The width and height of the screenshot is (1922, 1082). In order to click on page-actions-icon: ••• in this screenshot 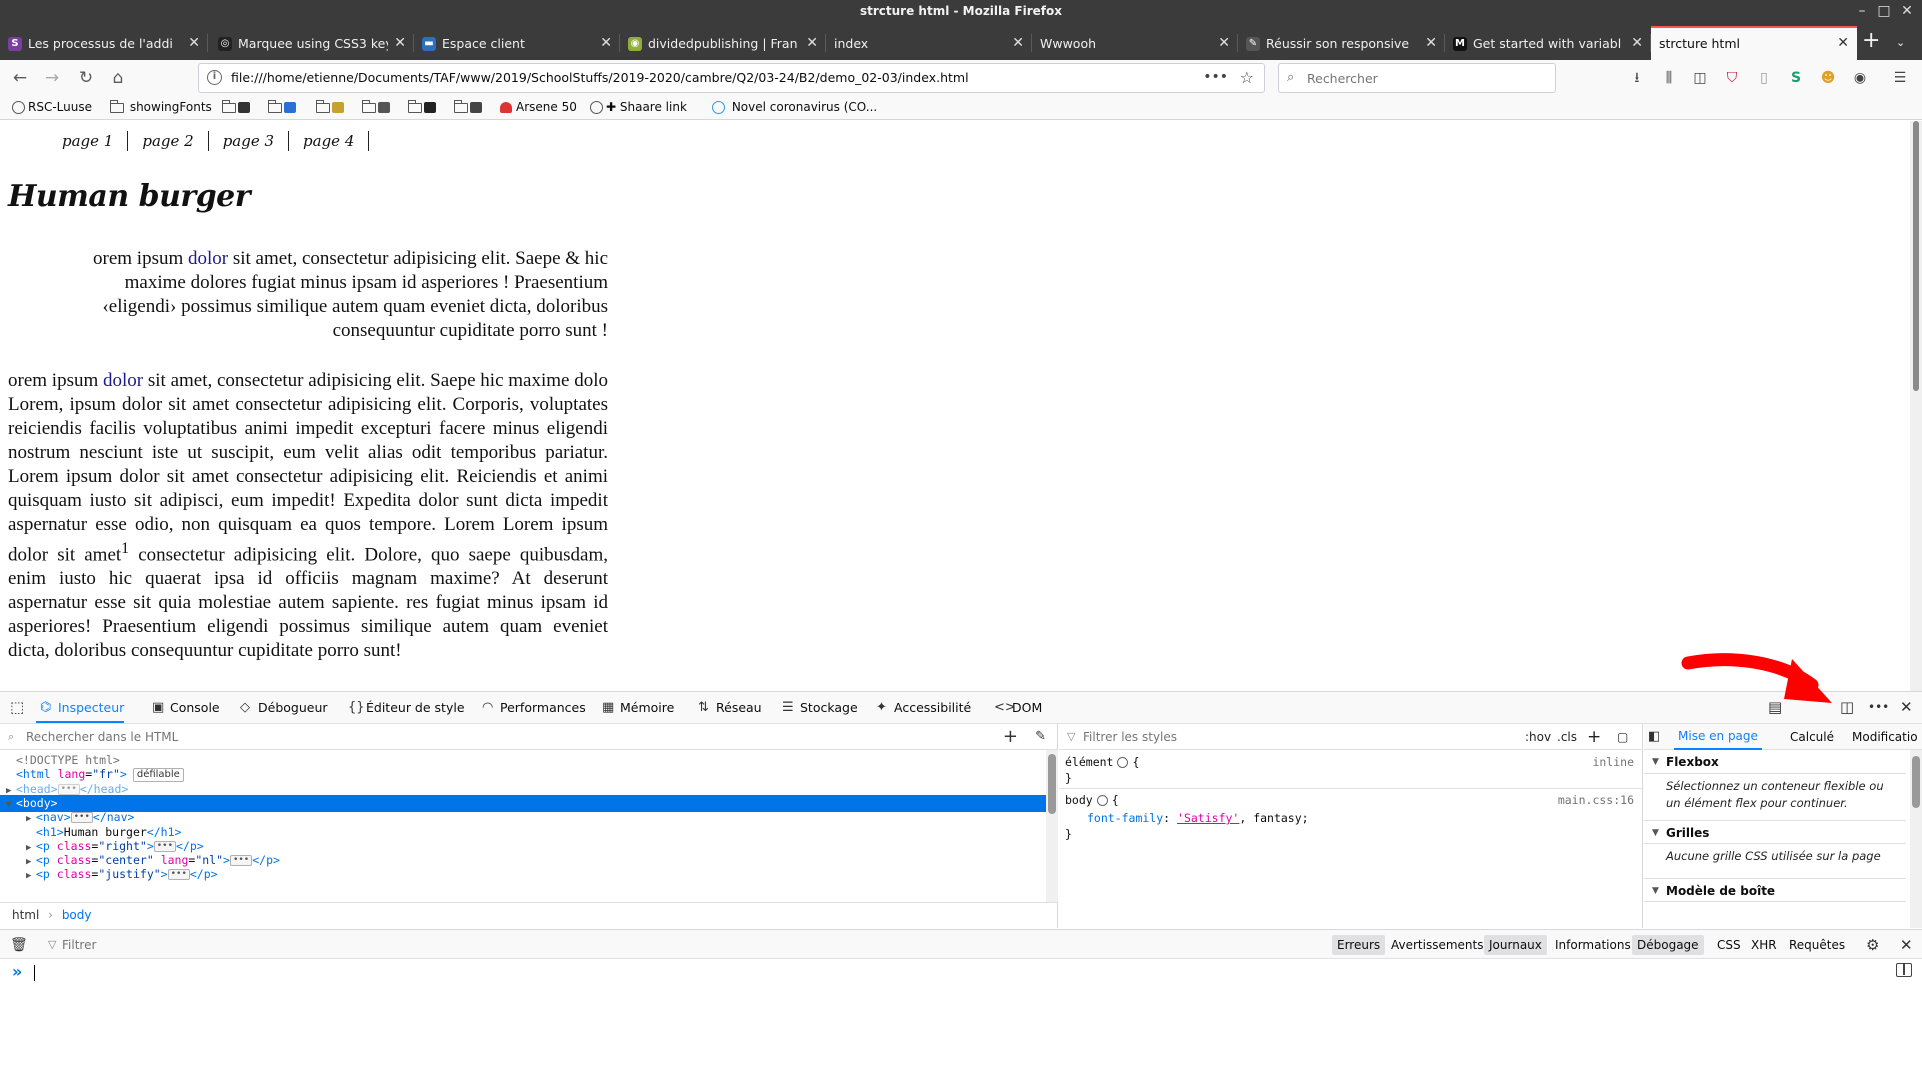, I will do `click(1215, 77)`.